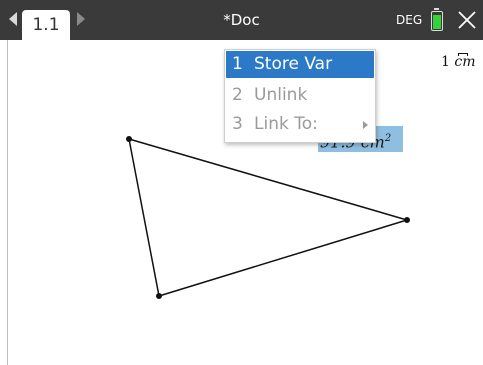 Image resolution: width=483 pixels, height=365 pixels. I want to click on menu-item-link-to: 3 Link To:, so click(300, 124).